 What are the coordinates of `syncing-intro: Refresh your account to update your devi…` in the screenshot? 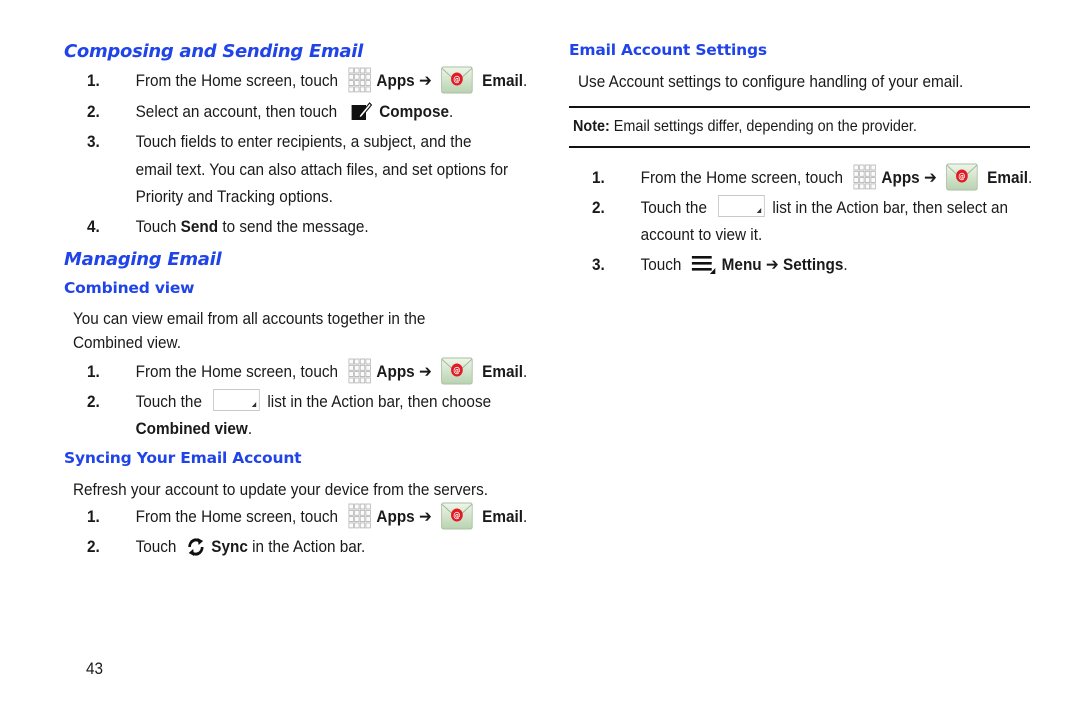 It's located at (281, 489).